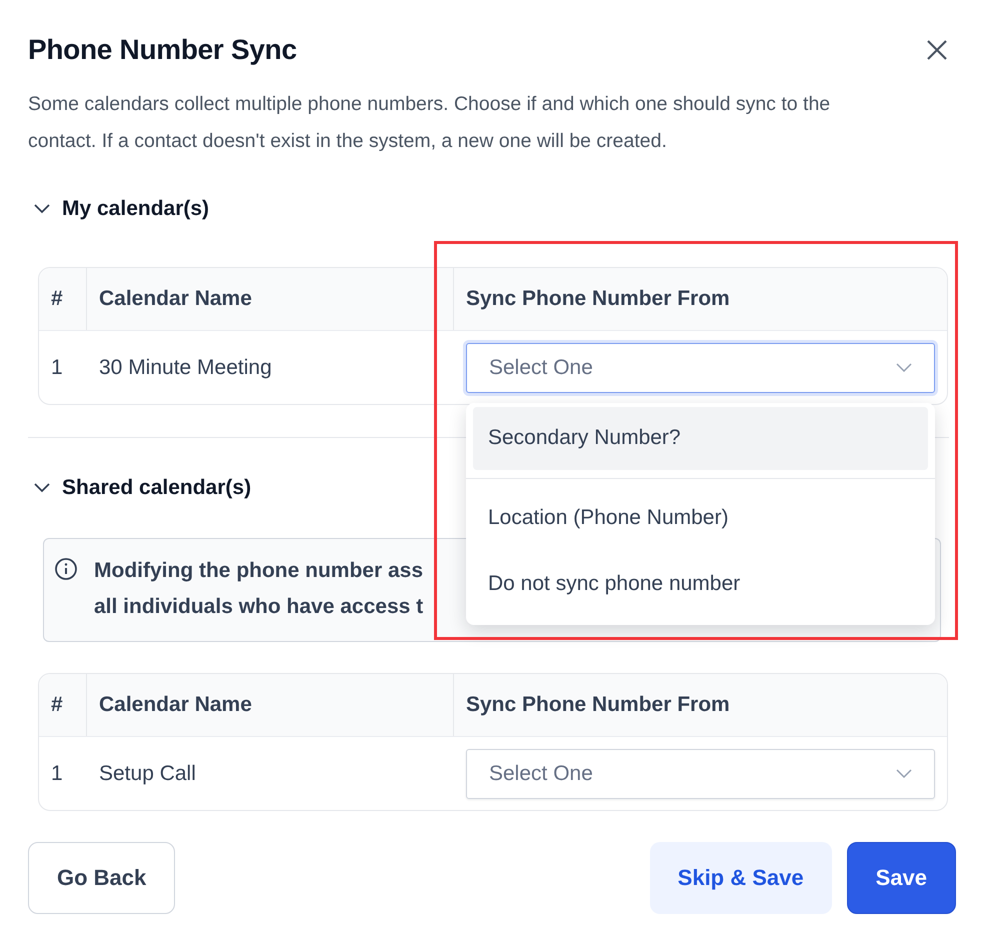 This screenshot has width=981, height=927. I want to click on info-text: Modifying the phone number ass, so click(259, 571).